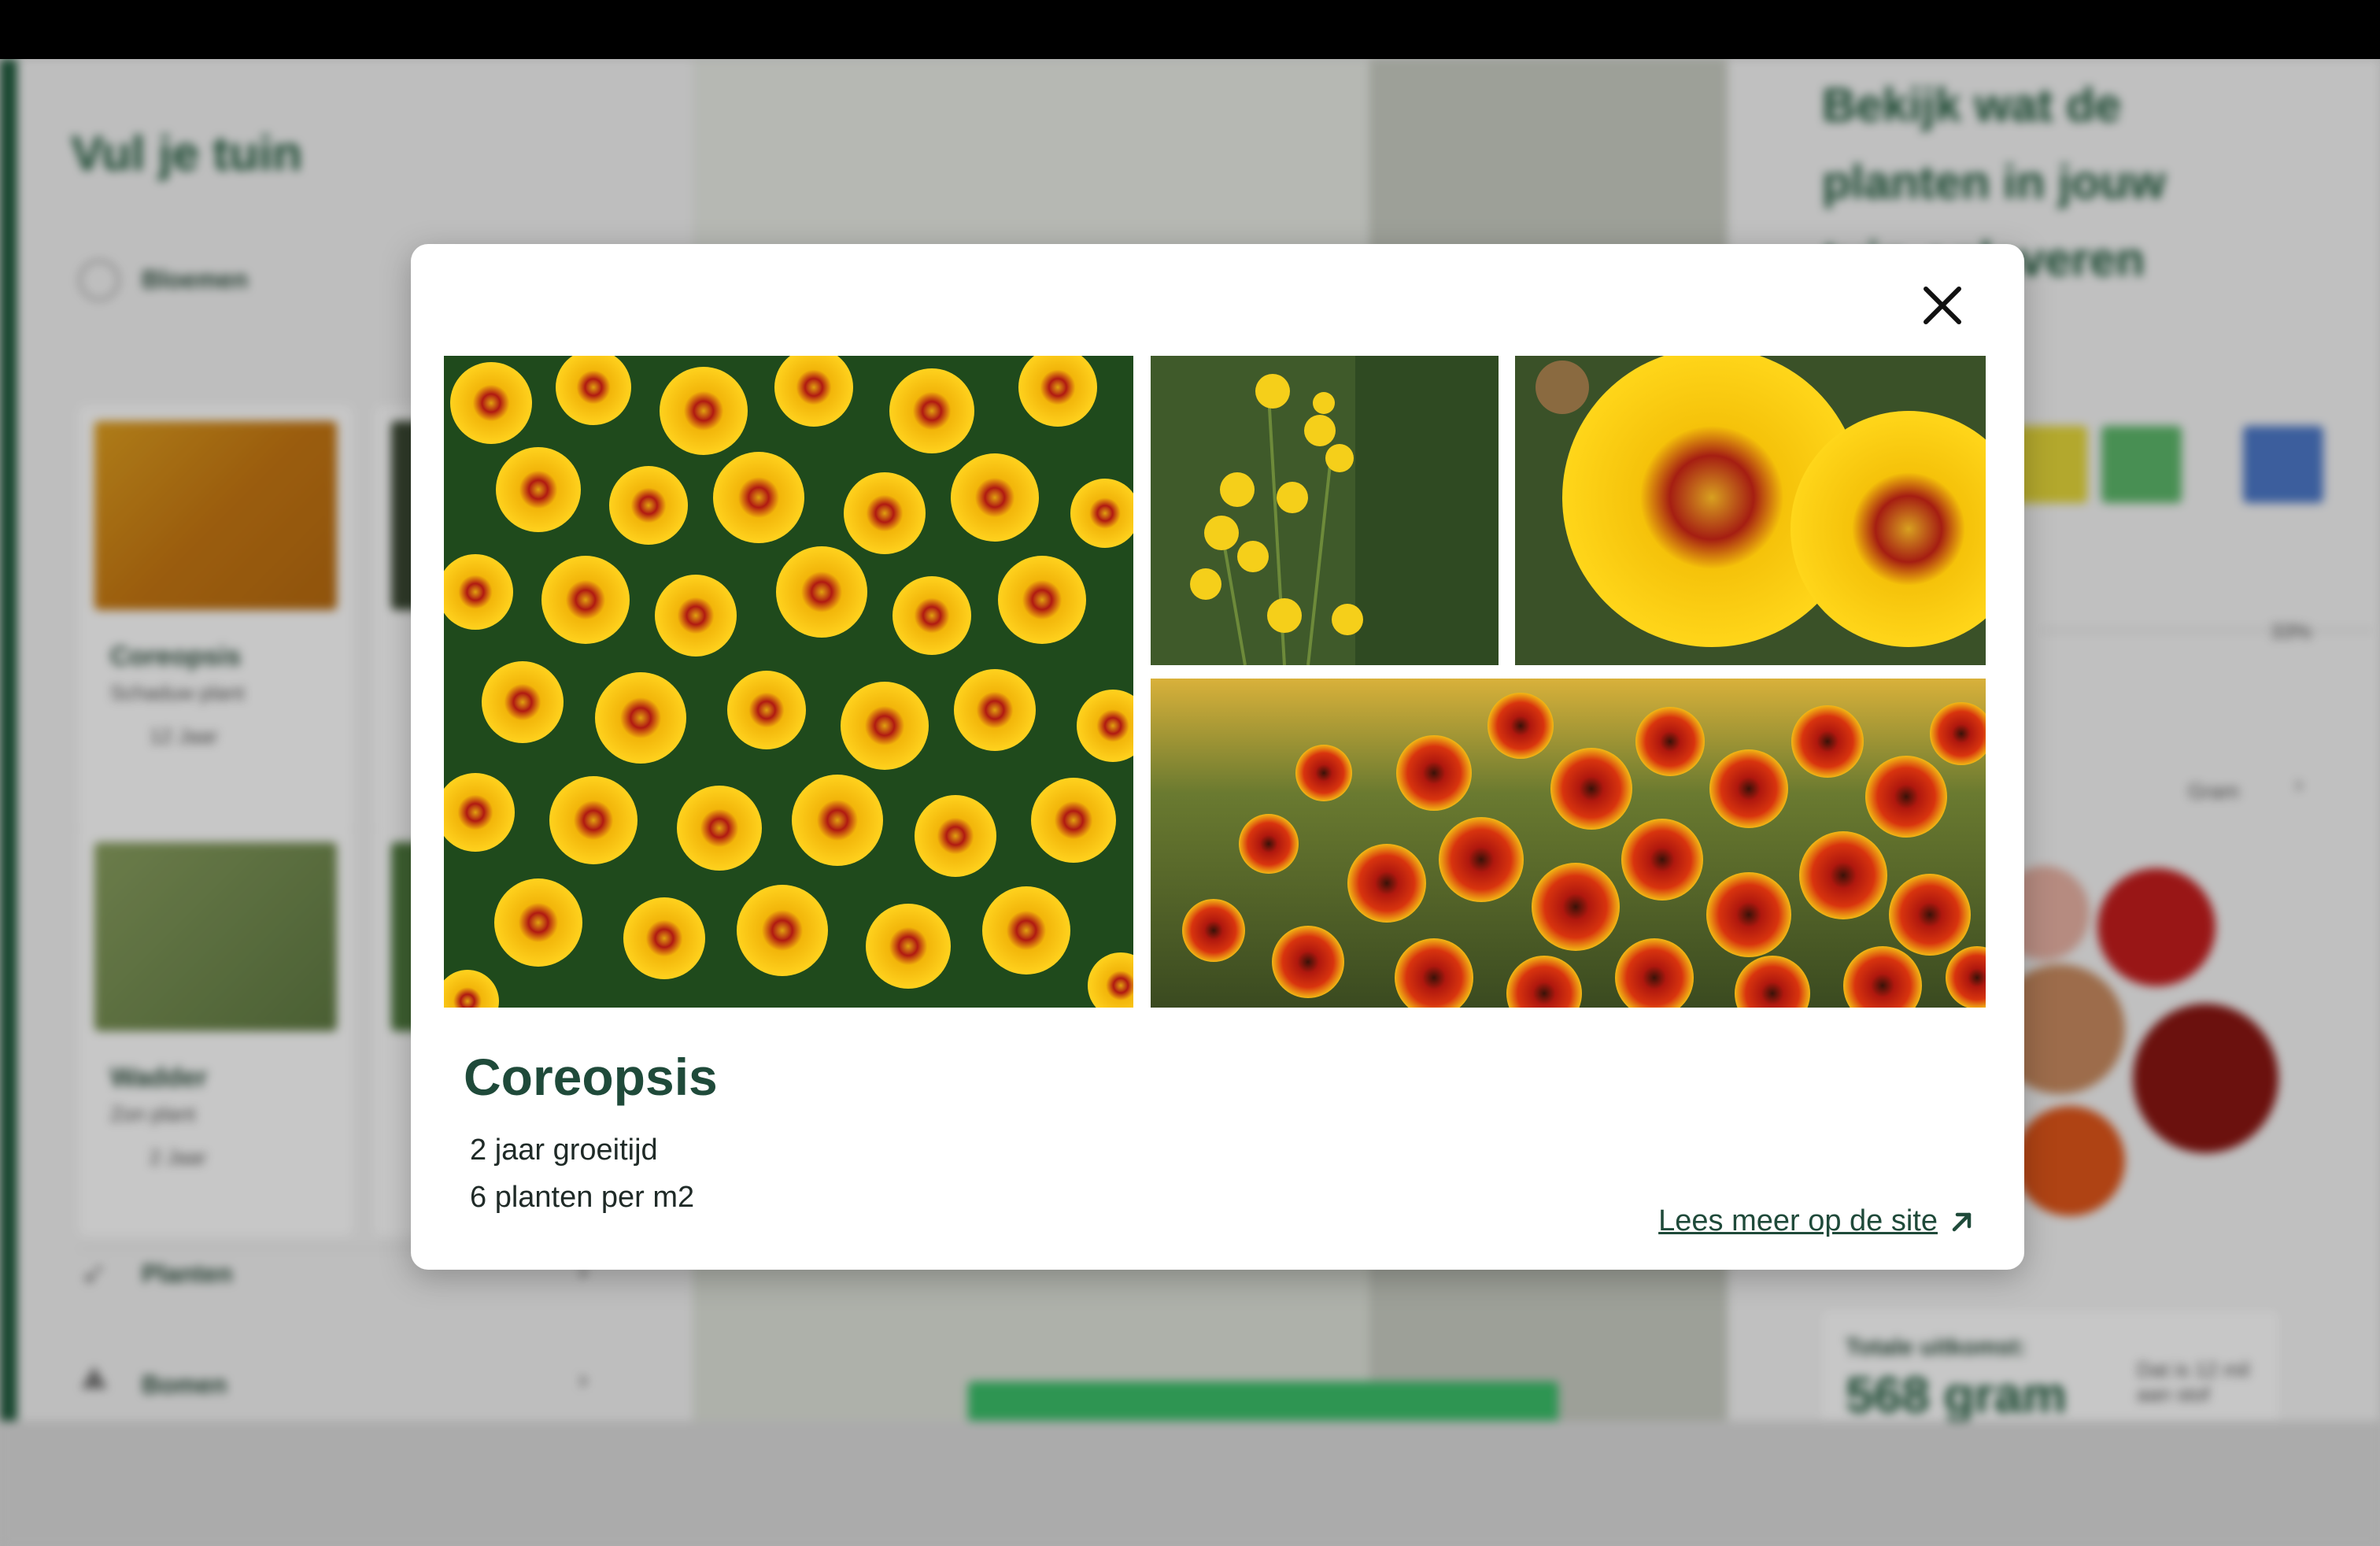 This screenshot has width=2380, height=1546. Describe the element at coordinates (591, 1077) in the screenshot. I see `plant-title: Coreopsis` at that location.